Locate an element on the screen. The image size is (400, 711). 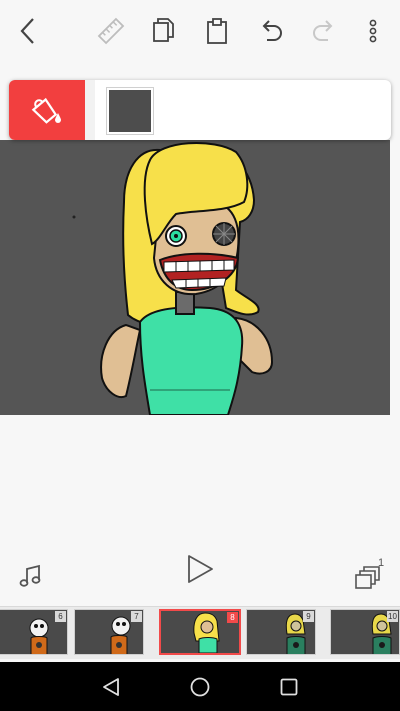
top-toolbar is located at coordinates (200, 32).